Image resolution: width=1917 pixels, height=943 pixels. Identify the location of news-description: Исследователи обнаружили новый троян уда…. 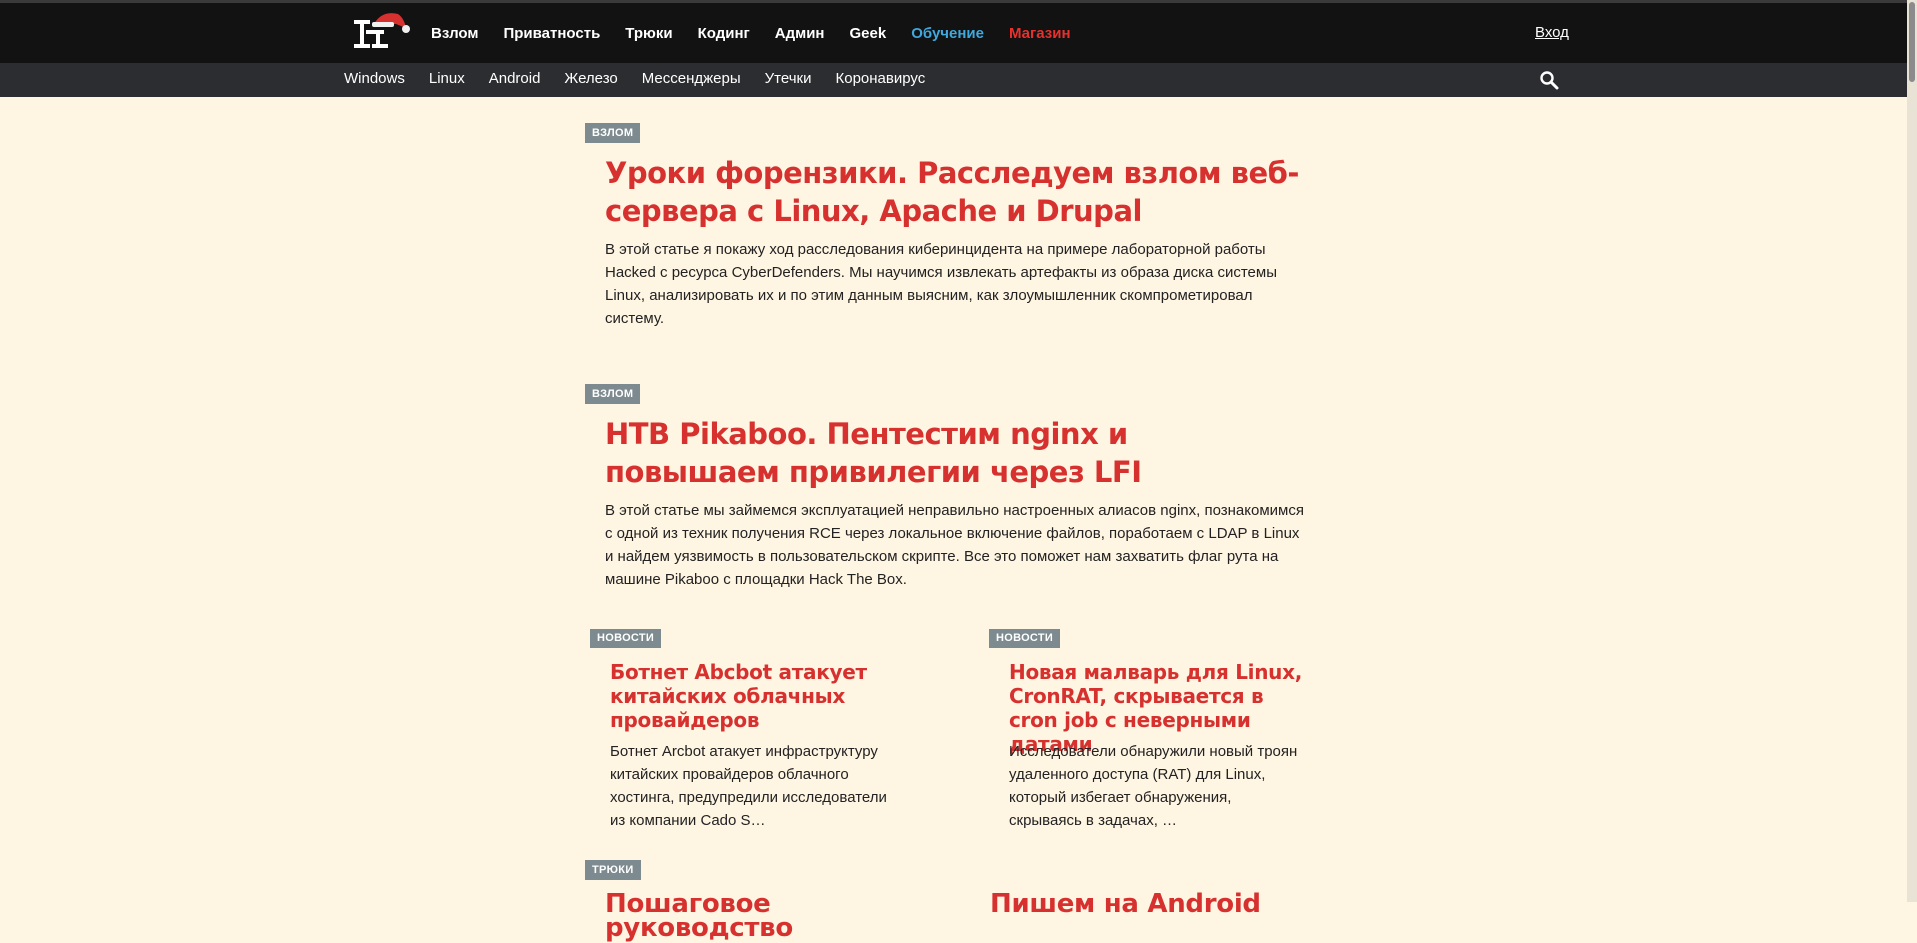
(1153, 786).